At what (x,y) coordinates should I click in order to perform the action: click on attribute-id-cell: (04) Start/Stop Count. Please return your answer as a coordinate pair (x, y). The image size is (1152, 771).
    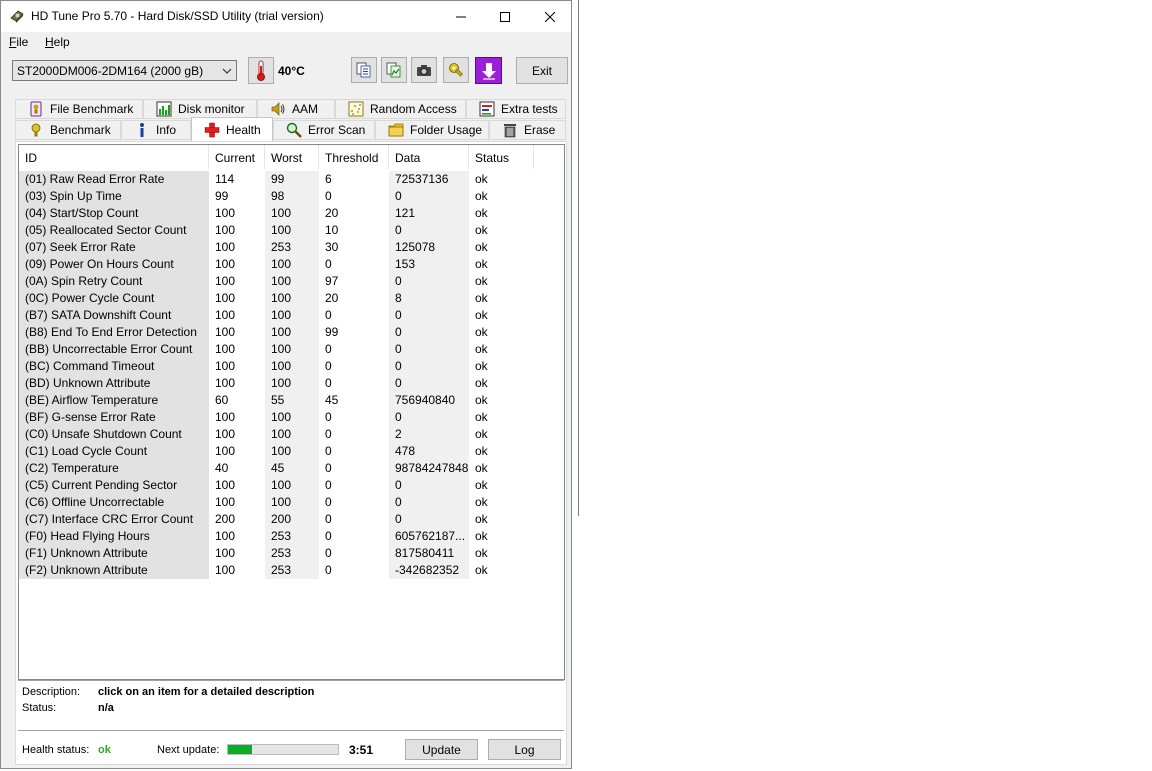
    Looking at the image, I should click on (114, 213).